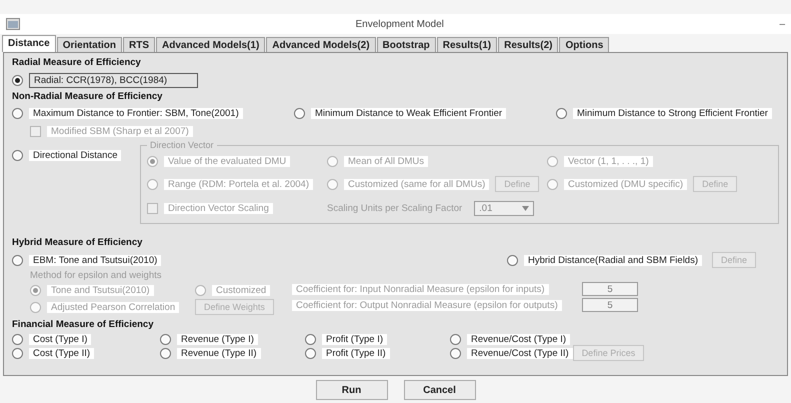 This screenshot has width=791, height=403. What do you see at coordinates (626, 184) in the screenshot?
I see `option-label: Customized (DMU specific)` at bounding box center [626, 184].